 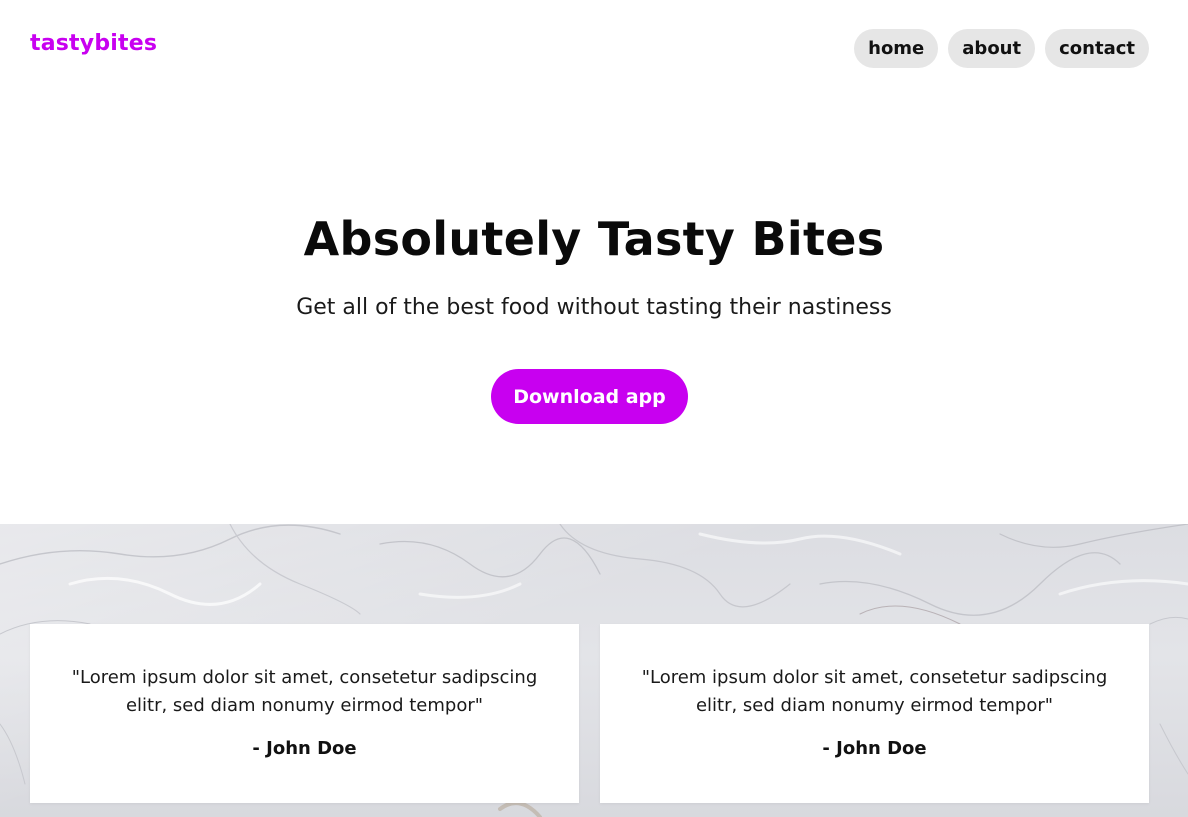 What do you see at coordinates (93, 43) in the screenshot?
I see `site-logo: tastybites` at bounding box center [93, 43].